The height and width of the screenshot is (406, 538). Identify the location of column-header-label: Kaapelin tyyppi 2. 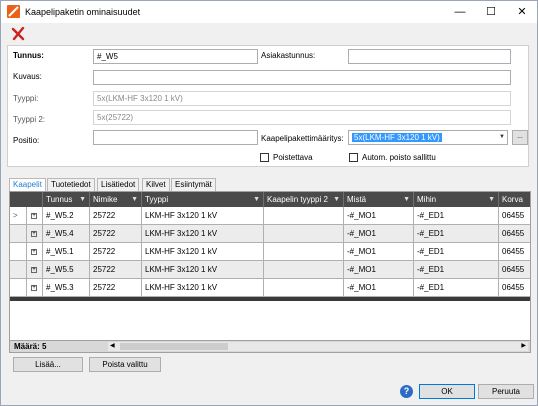
(297, 199).